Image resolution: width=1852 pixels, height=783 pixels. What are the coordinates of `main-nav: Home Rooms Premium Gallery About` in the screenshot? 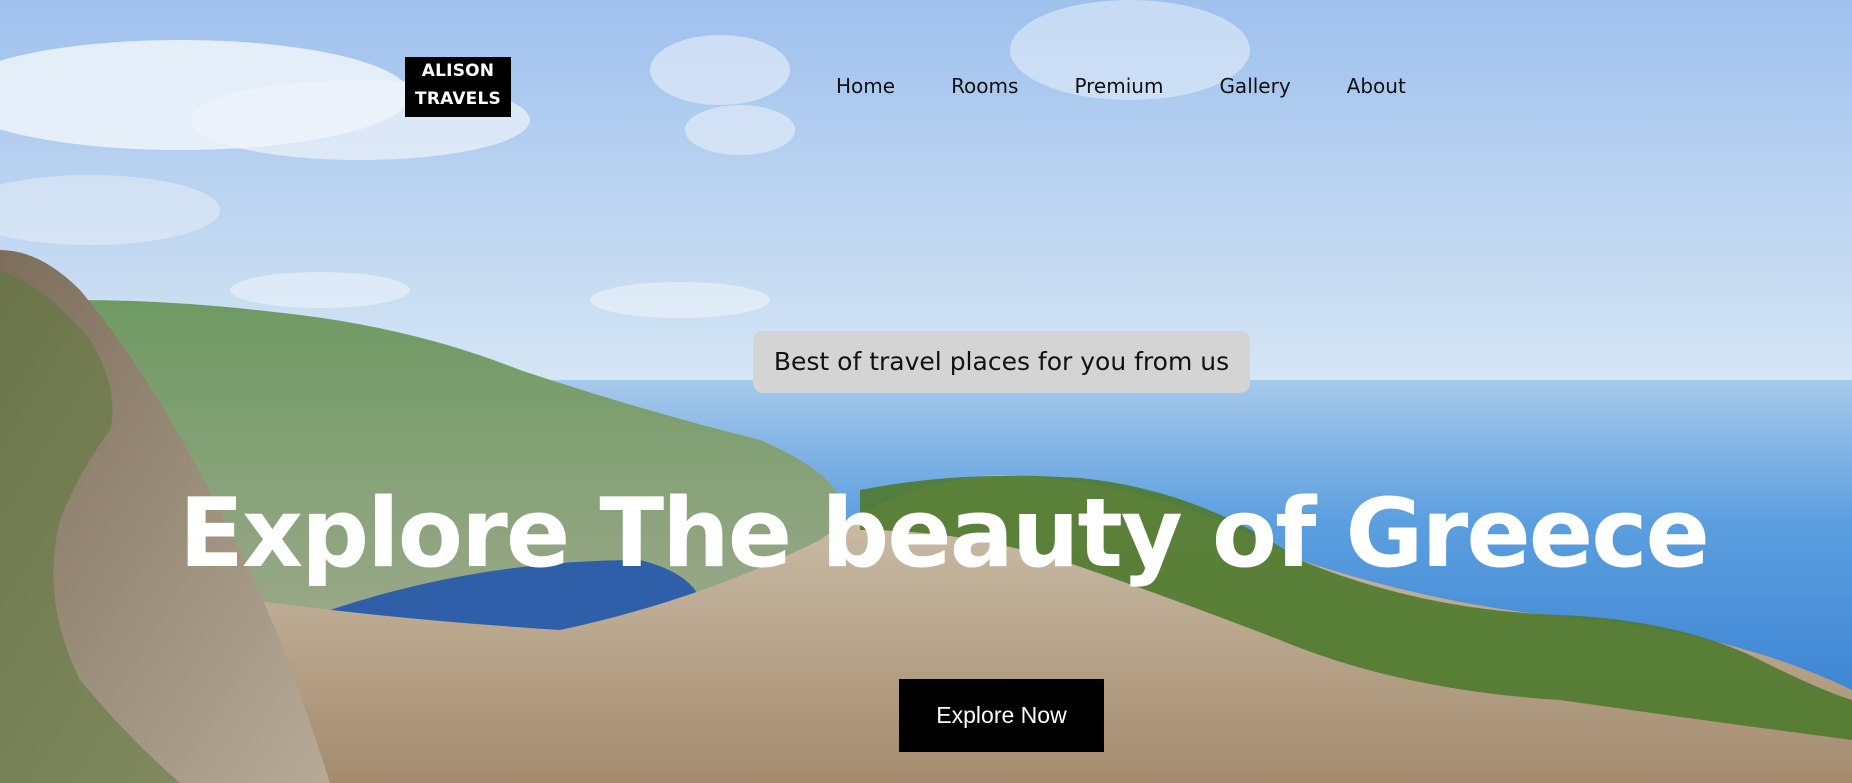 It's located at (1121, 86).